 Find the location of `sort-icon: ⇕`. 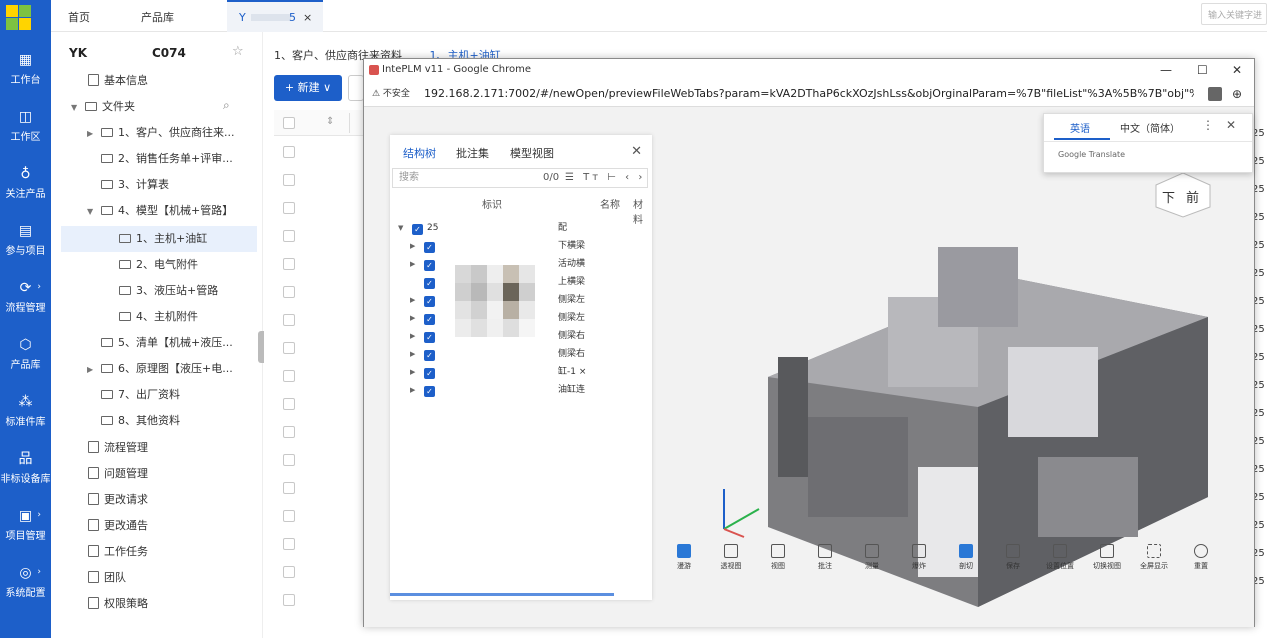

sort-icon: ⇕ is located at coordinates (330, 121).